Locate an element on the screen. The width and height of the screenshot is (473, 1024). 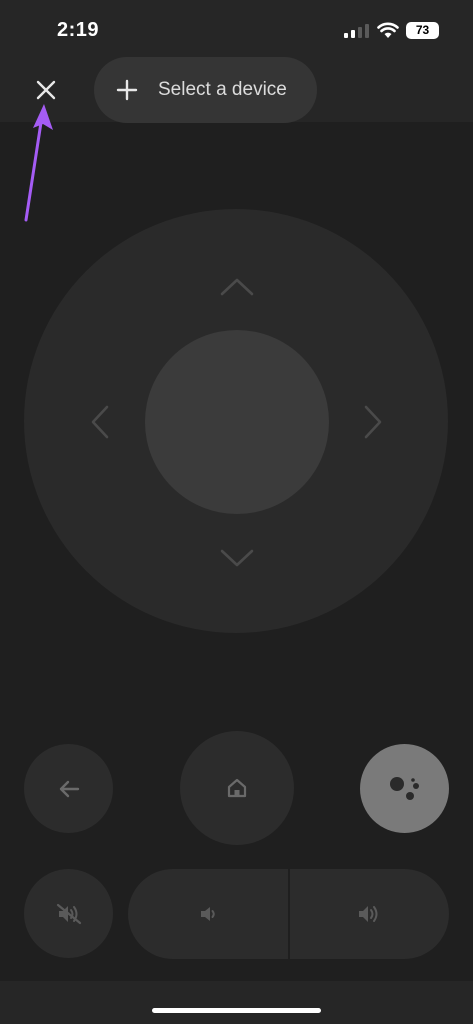
volume-up-button is located at coordinates (370, 914).